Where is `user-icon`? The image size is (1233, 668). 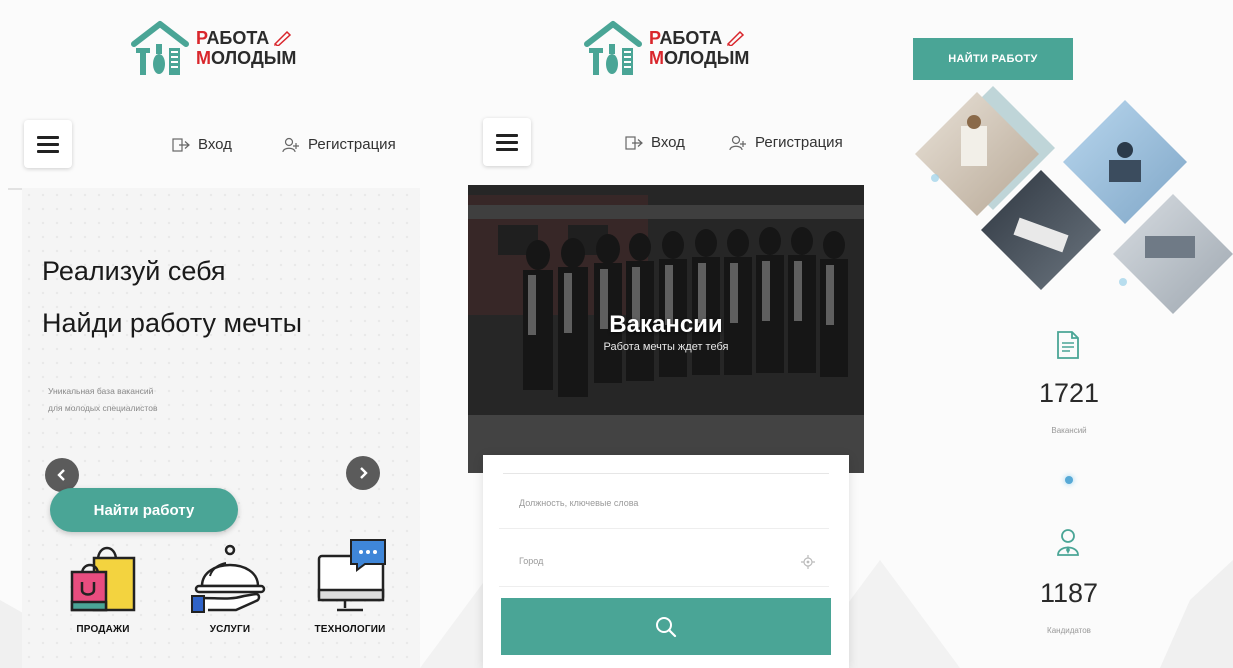
user-icon is located at coordinates (1068, 542).